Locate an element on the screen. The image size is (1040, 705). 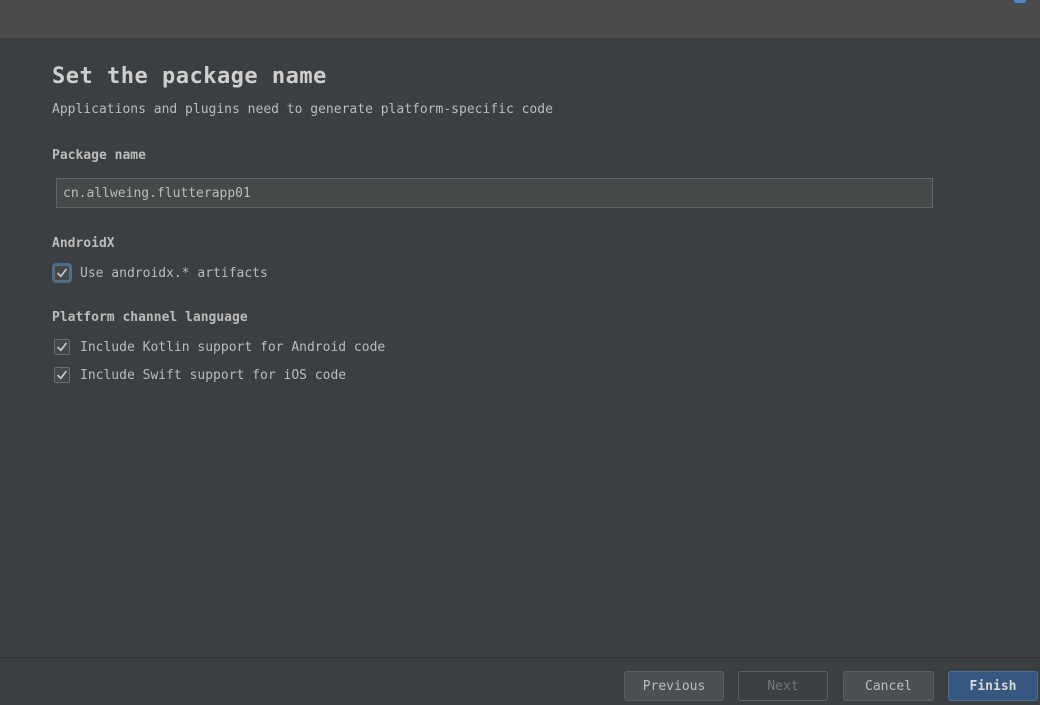
androidx-checkbox-row: Use androidx.* artifacts is located at coordinates (161, 273).